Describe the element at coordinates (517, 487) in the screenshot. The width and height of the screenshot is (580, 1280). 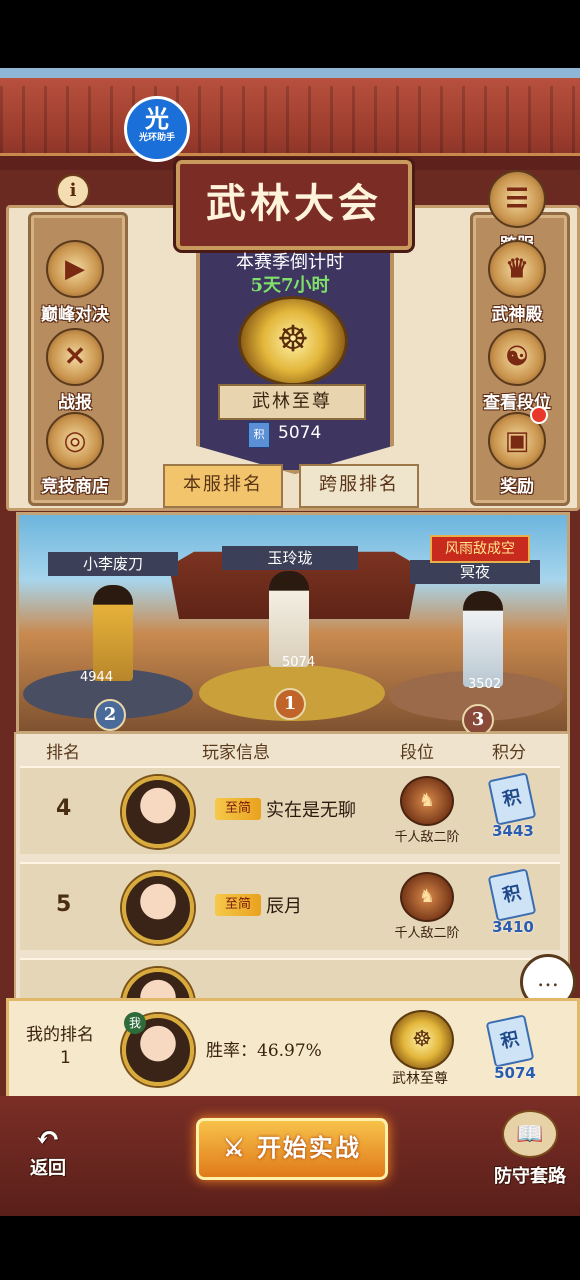
I see `rewards-label: 奖励` at that location.